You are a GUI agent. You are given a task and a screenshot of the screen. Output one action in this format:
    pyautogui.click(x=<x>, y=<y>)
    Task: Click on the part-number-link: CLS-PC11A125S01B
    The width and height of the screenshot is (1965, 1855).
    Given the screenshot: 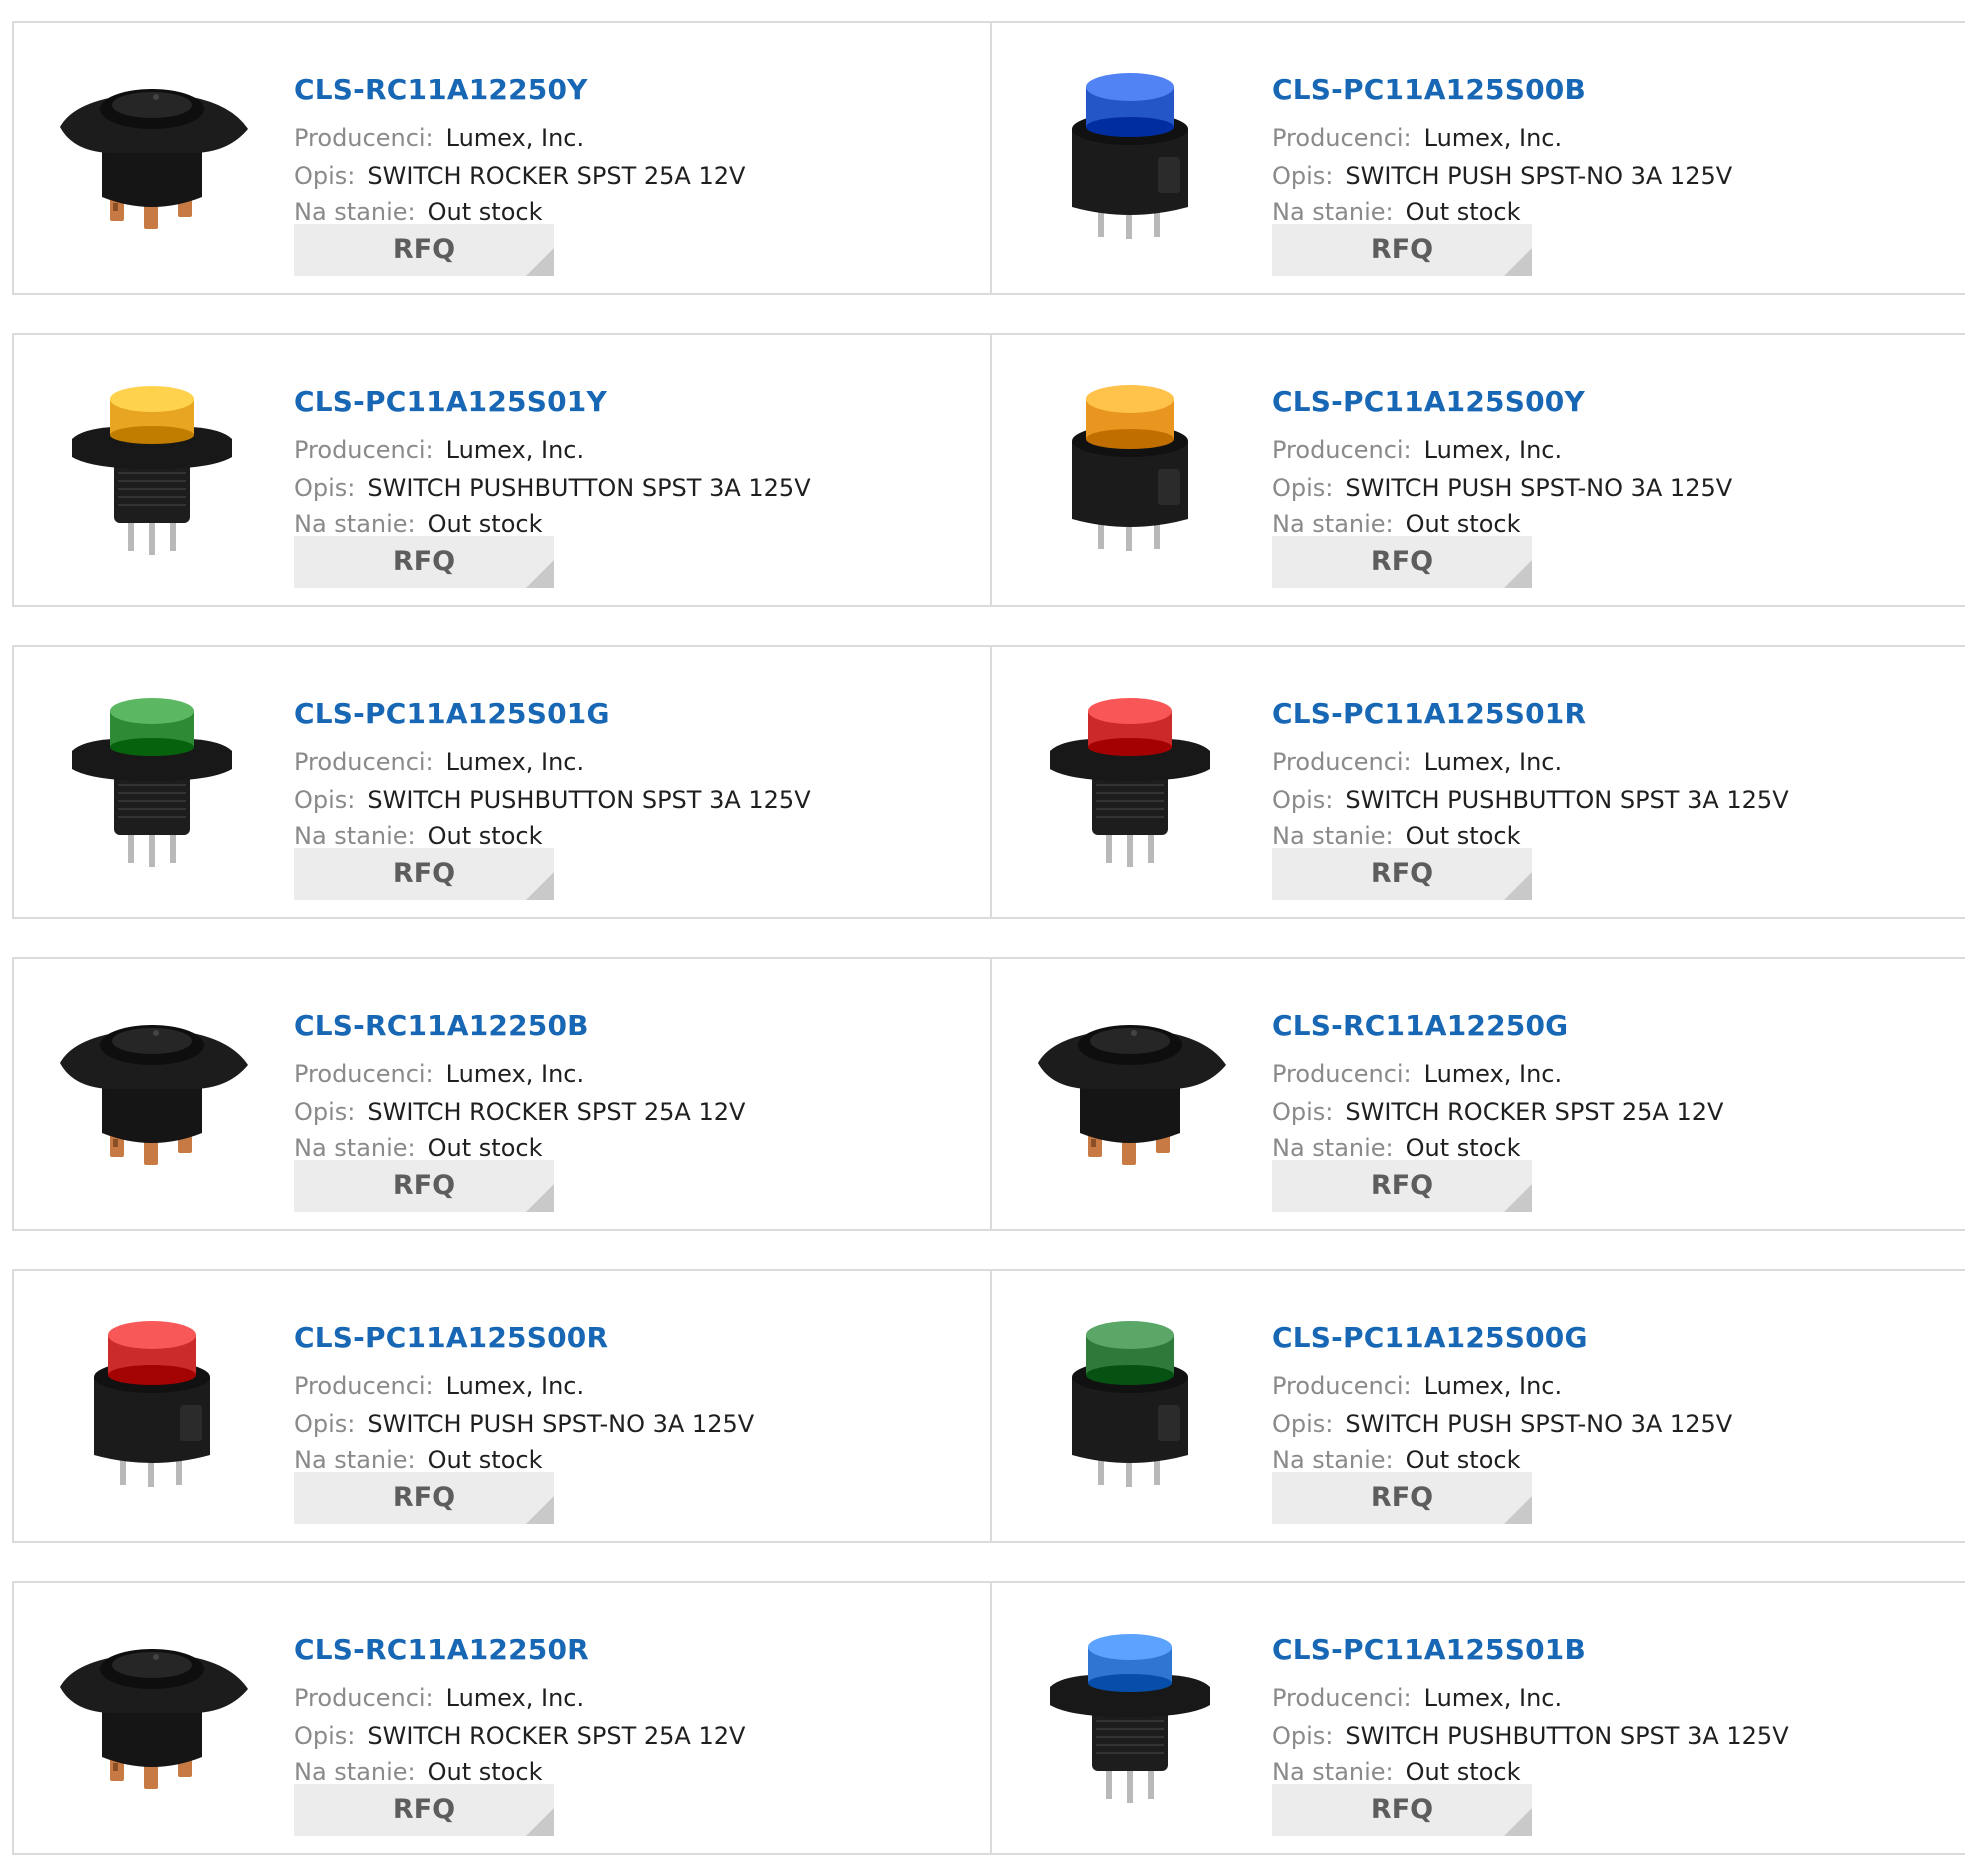 What is the action you would take?
    pyautogui.click(x=1429, y=1649)
    